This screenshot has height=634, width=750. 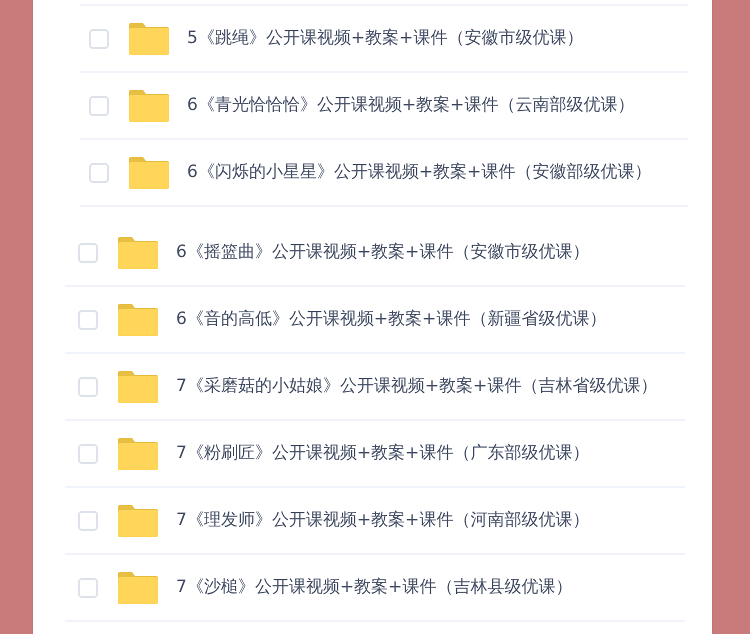 I want to click on folder-name: 6《摇篮曲》公开课视频+教案+课件（安徽市级优课）, so click(x=383, y=253).